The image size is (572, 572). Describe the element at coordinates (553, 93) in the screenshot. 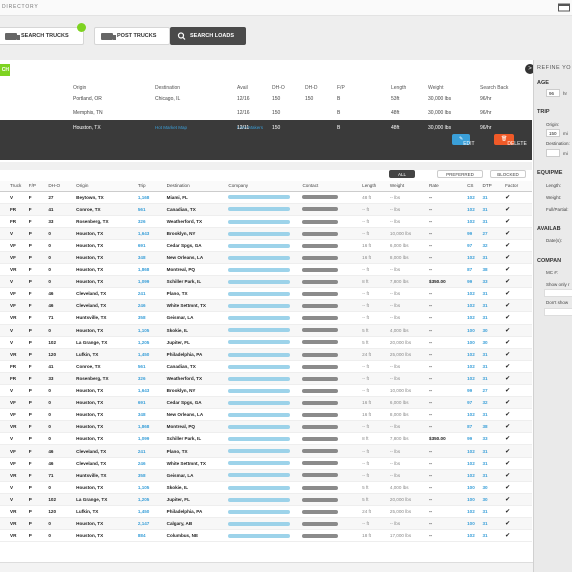

I see `age-input: 96` at that location.